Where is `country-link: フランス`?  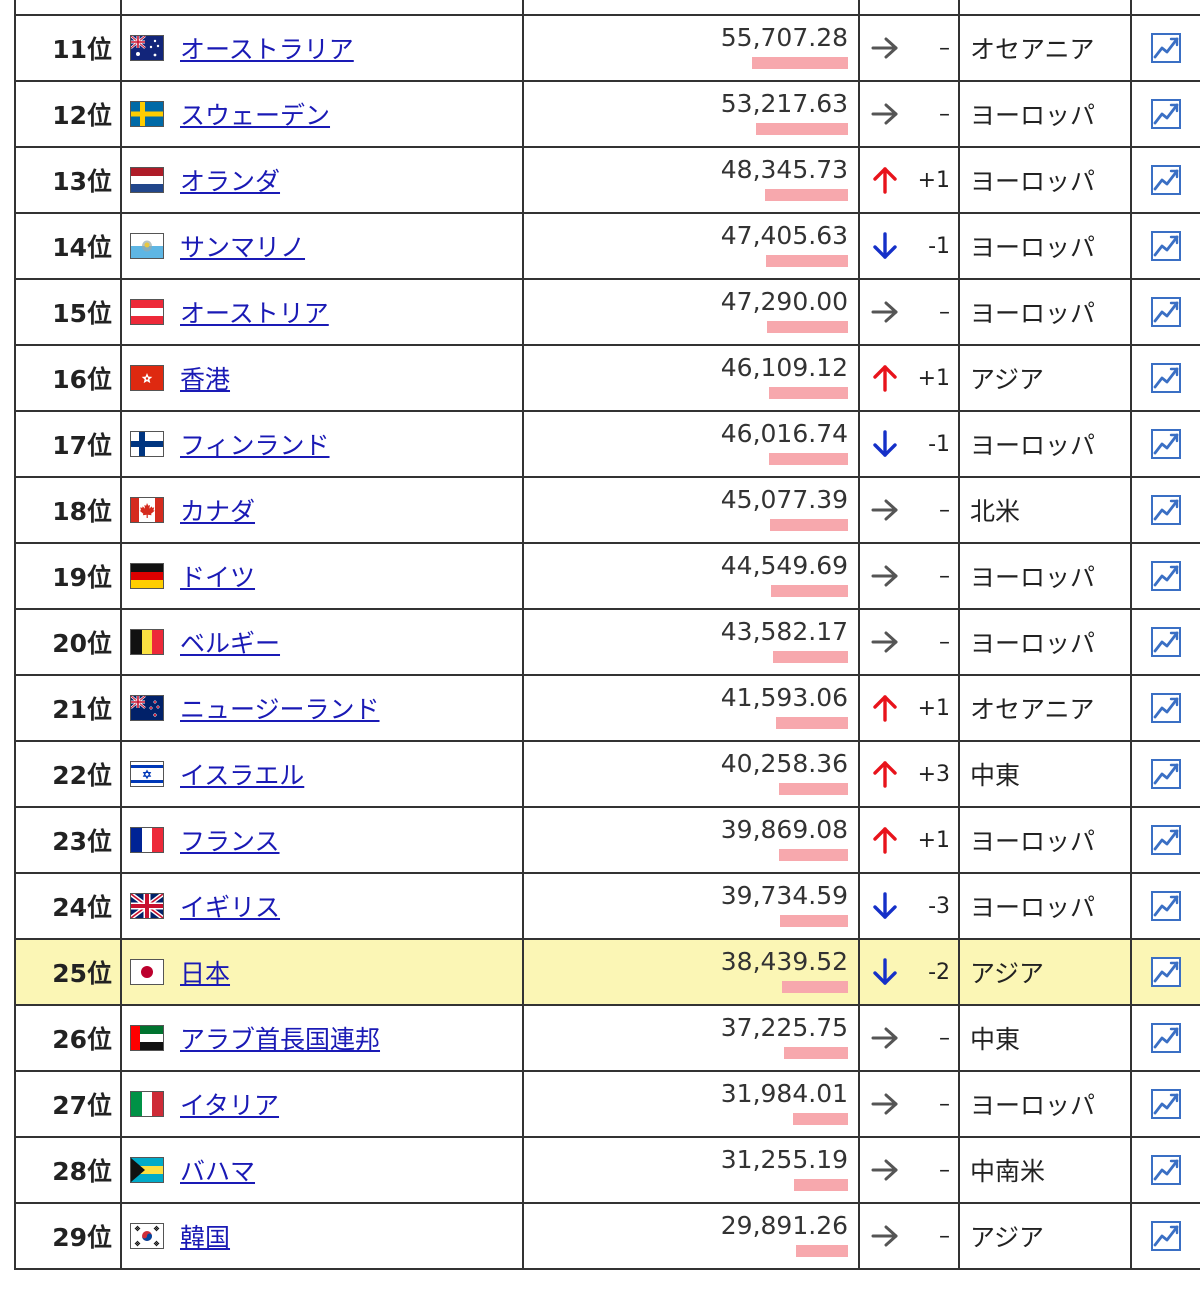
country-link: フランス is located at coordinates (230, 840).